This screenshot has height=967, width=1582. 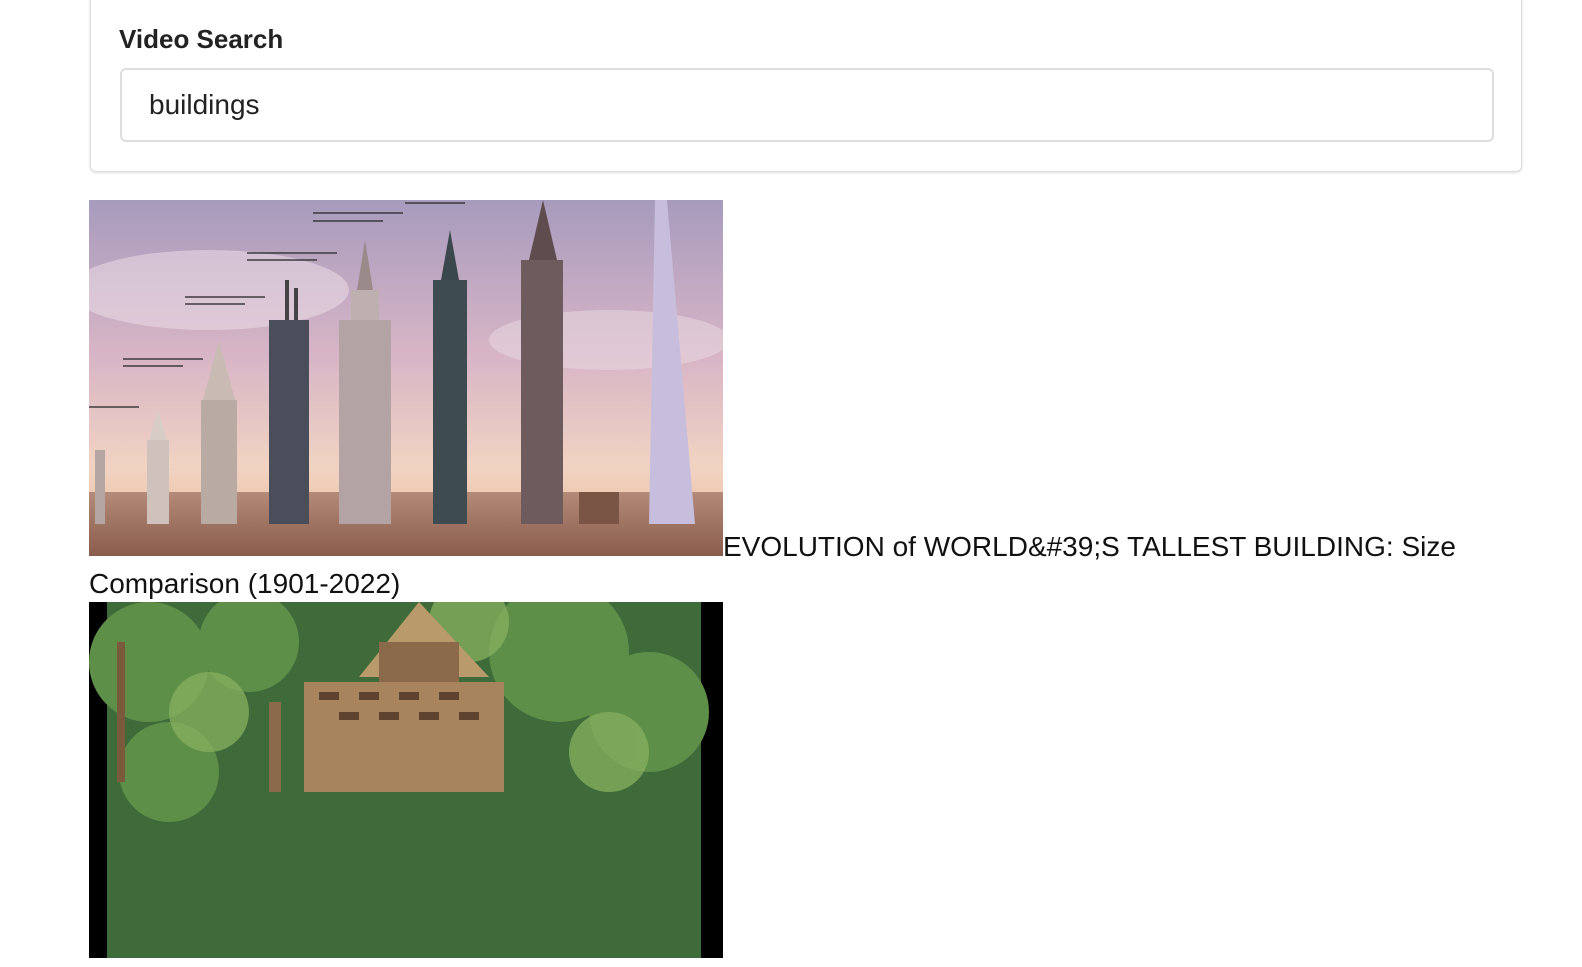 What do you see at coordinates (201, 39) in the screenshot?
I see `search-label: Video Search` at bounding box center [201, 39].